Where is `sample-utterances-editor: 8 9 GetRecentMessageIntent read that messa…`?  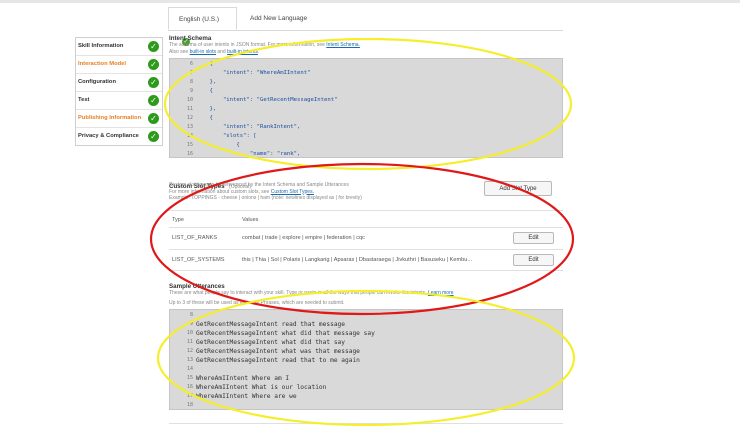 sample-utterances-editor: 8 9 GetRecentMessageIntent read that messa… is located at coordinates (366, 359).